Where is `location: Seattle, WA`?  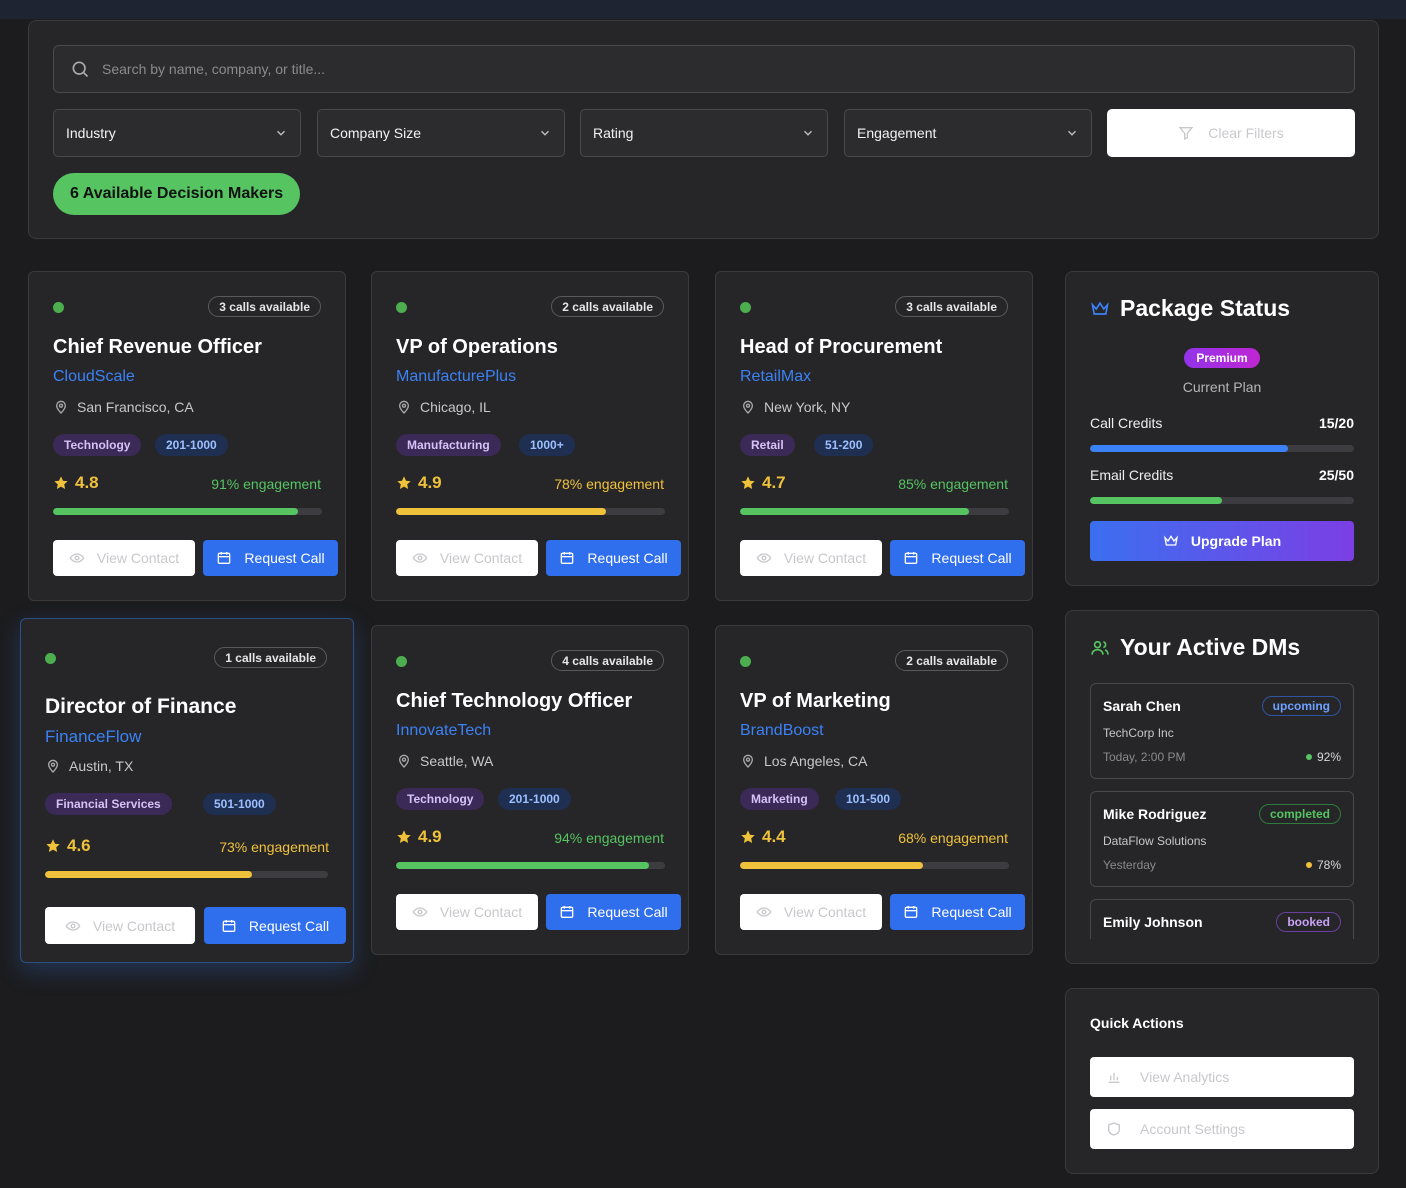 location: Seattle, WA is located at coordinates (444, 761).